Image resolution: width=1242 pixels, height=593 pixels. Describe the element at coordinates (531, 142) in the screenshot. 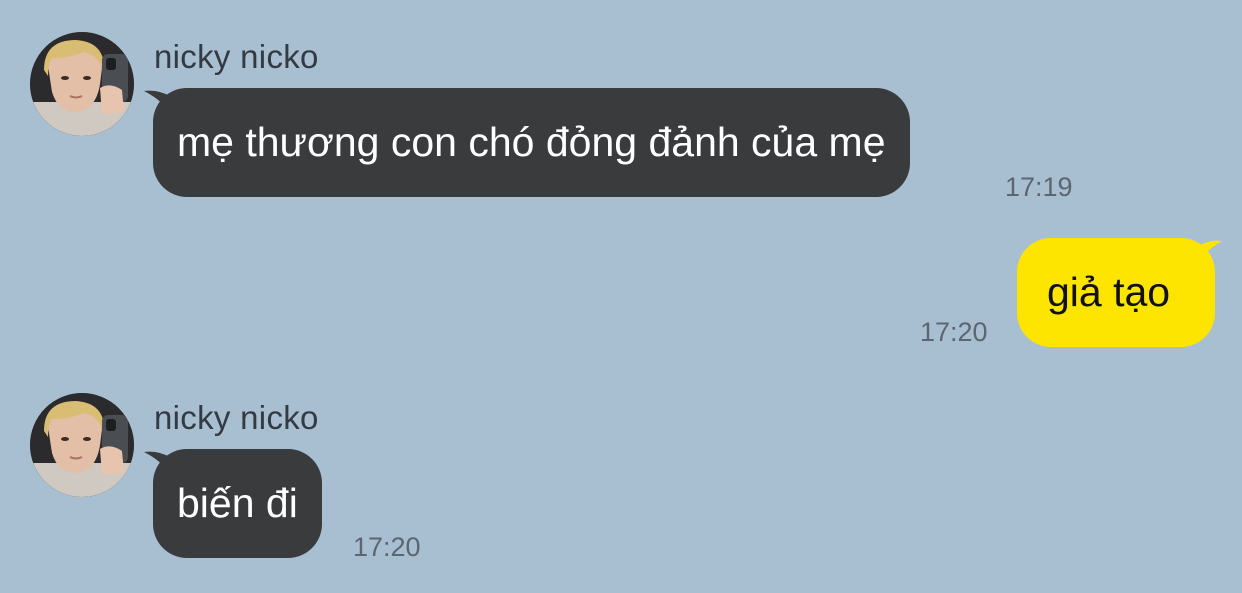

I see `incoming-message-bubble: mẹ thương con chó đỏng đảnh của mẹ` at that location.